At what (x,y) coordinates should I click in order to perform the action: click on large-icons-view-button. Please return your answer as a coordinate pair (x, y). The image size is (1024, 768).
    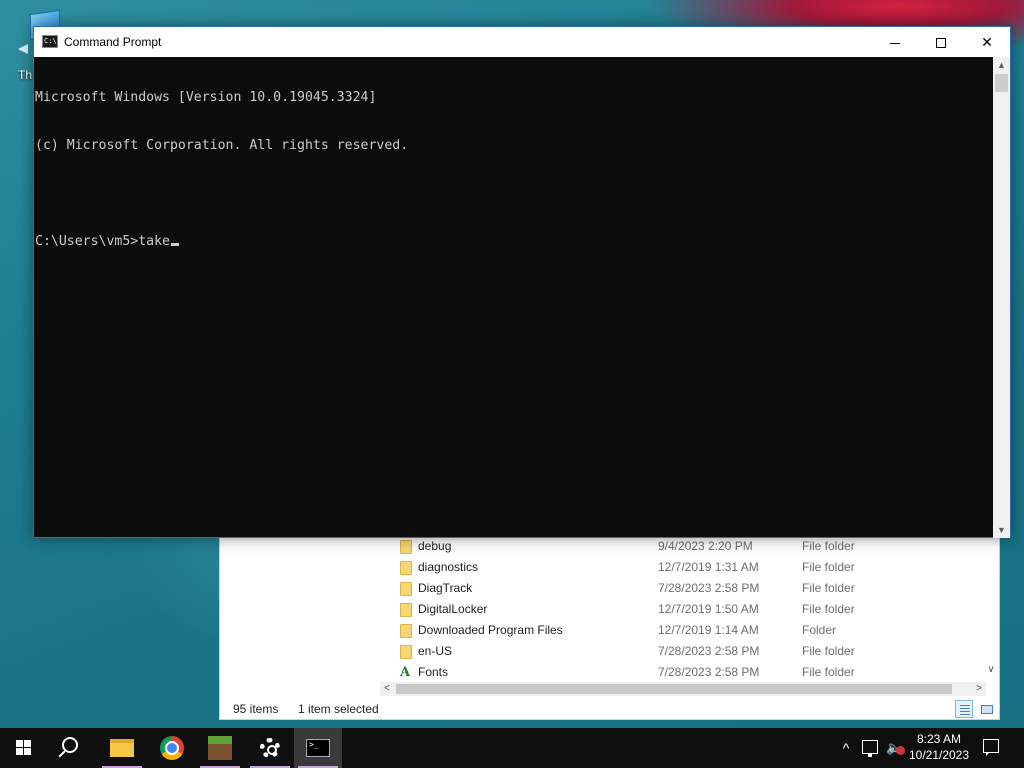
    Looking at the image, I should click on (986, 709).